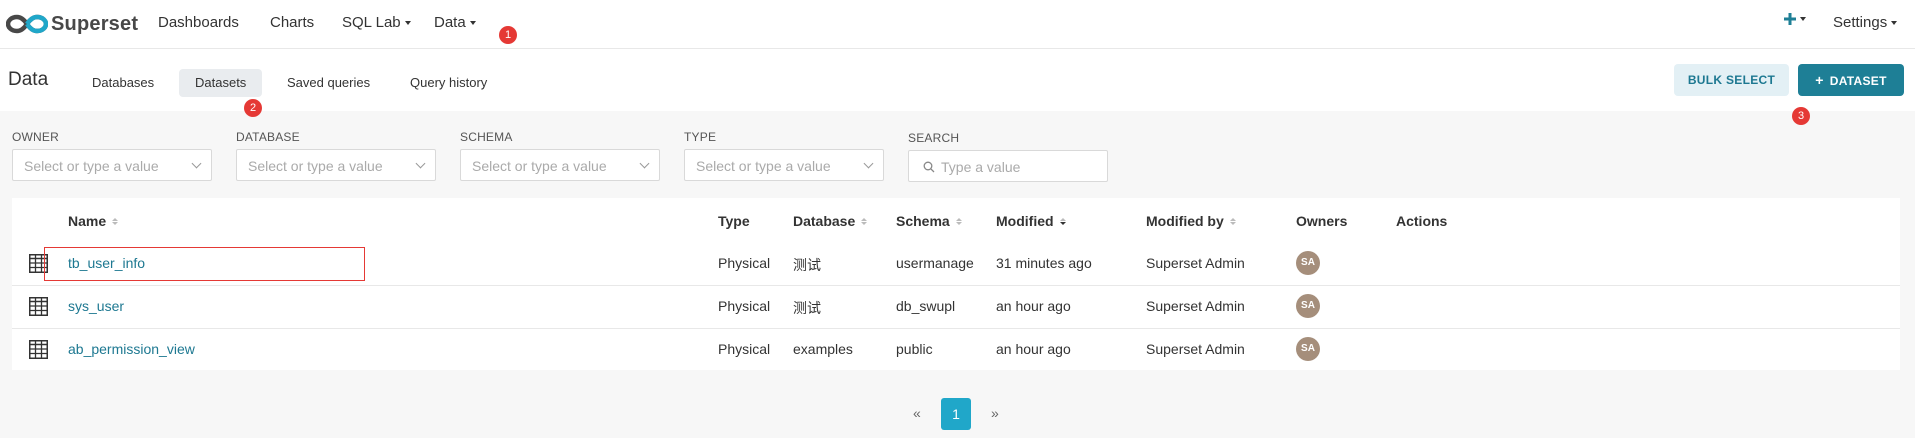 The height and width of the screenshot is (438, 1915). I want to click on column-header-owners: Owners, so click(1321, 221).